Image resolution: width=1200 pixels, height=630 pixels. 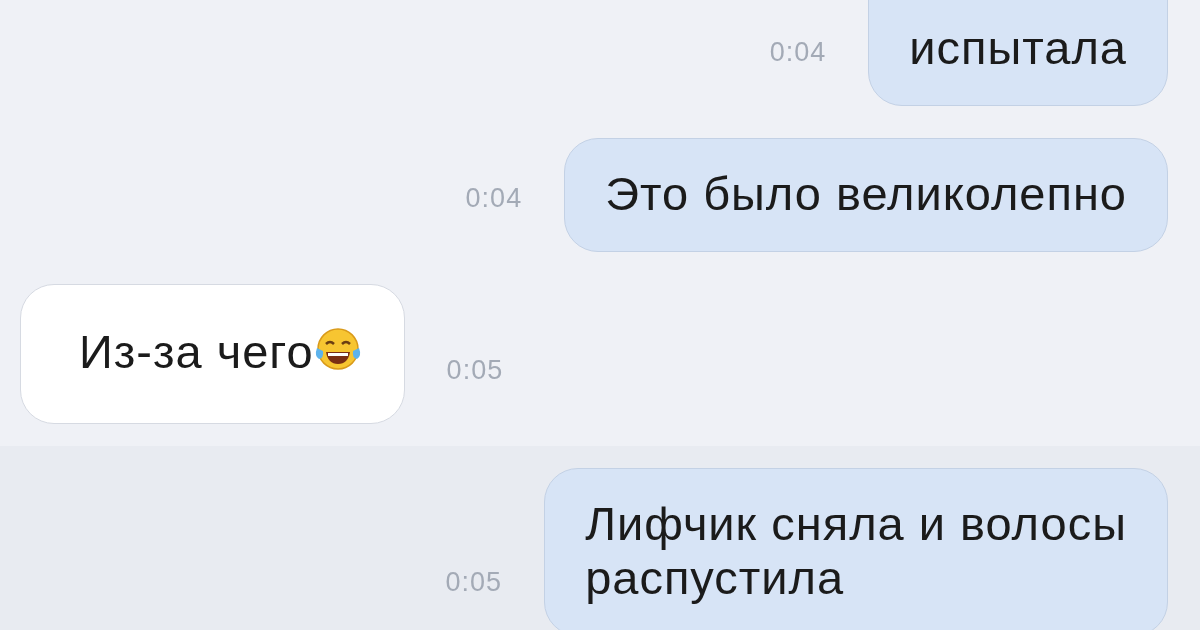 What do you see at coordinates (212, 354) in the screenshot?
I see `incoming-message-bubble: Из-за чего` at bounding box center [212, 354].